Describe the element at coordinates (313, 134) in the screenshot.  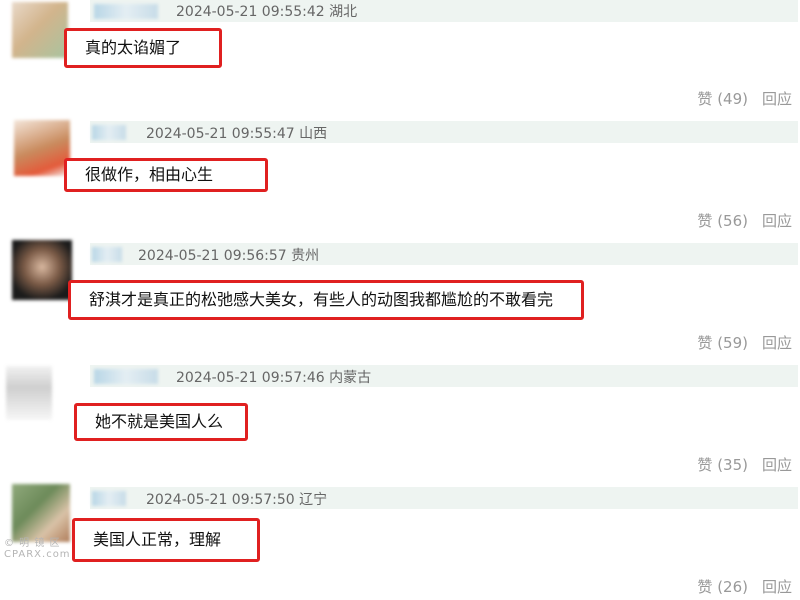
I see `comment-location: 山西` at that location.